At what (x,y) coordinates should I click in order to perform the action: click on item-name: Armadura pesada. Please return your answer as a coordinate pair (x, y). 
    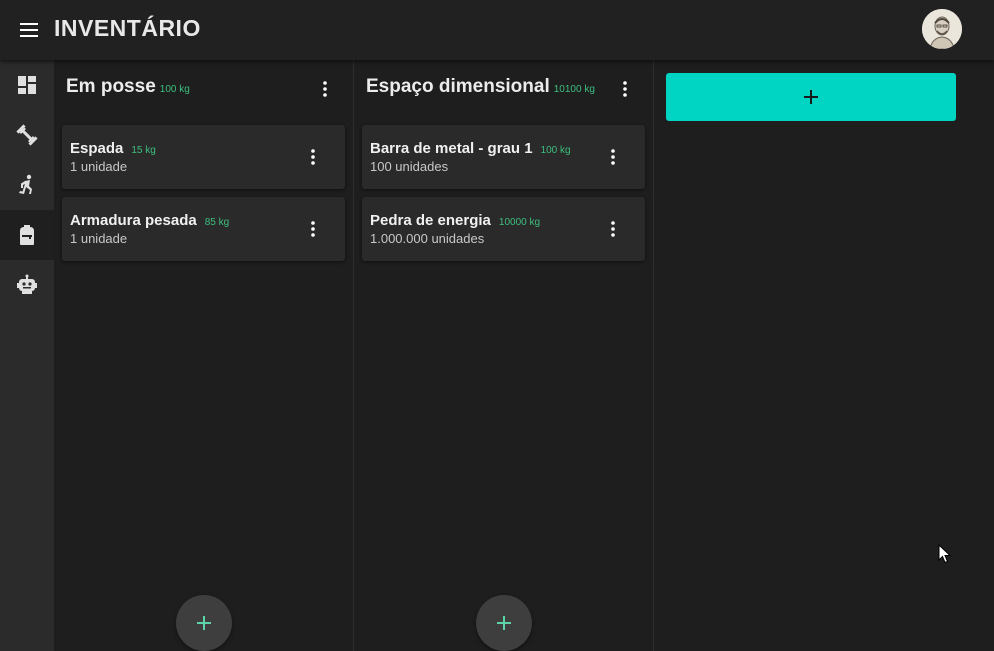
    Looking at the image, I should click on (133, 220).